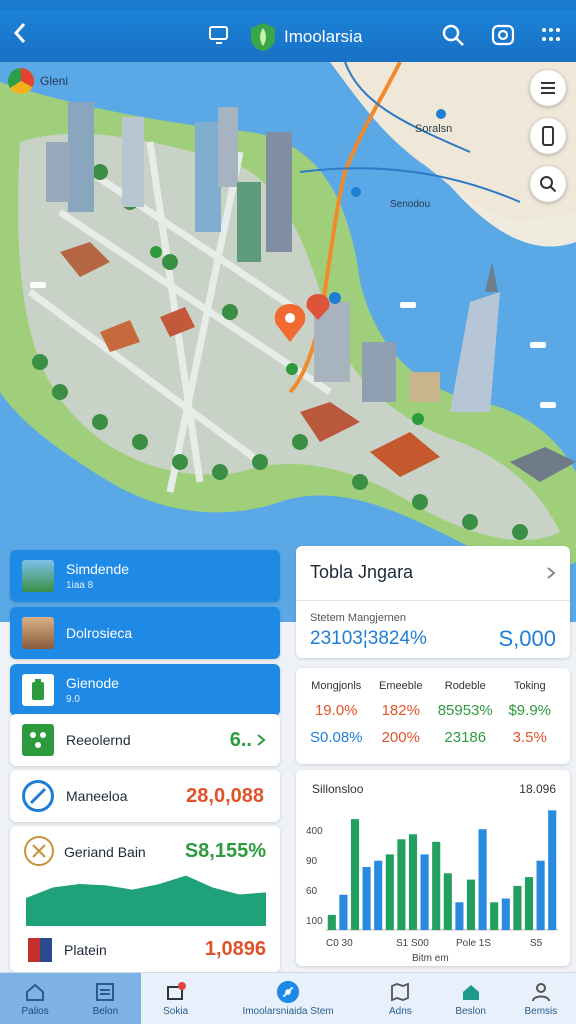  What do you see at coordinates (537, 789) in the screenshot?
I see `chart-right-label: 18.096` at bounding box center [537, 789].